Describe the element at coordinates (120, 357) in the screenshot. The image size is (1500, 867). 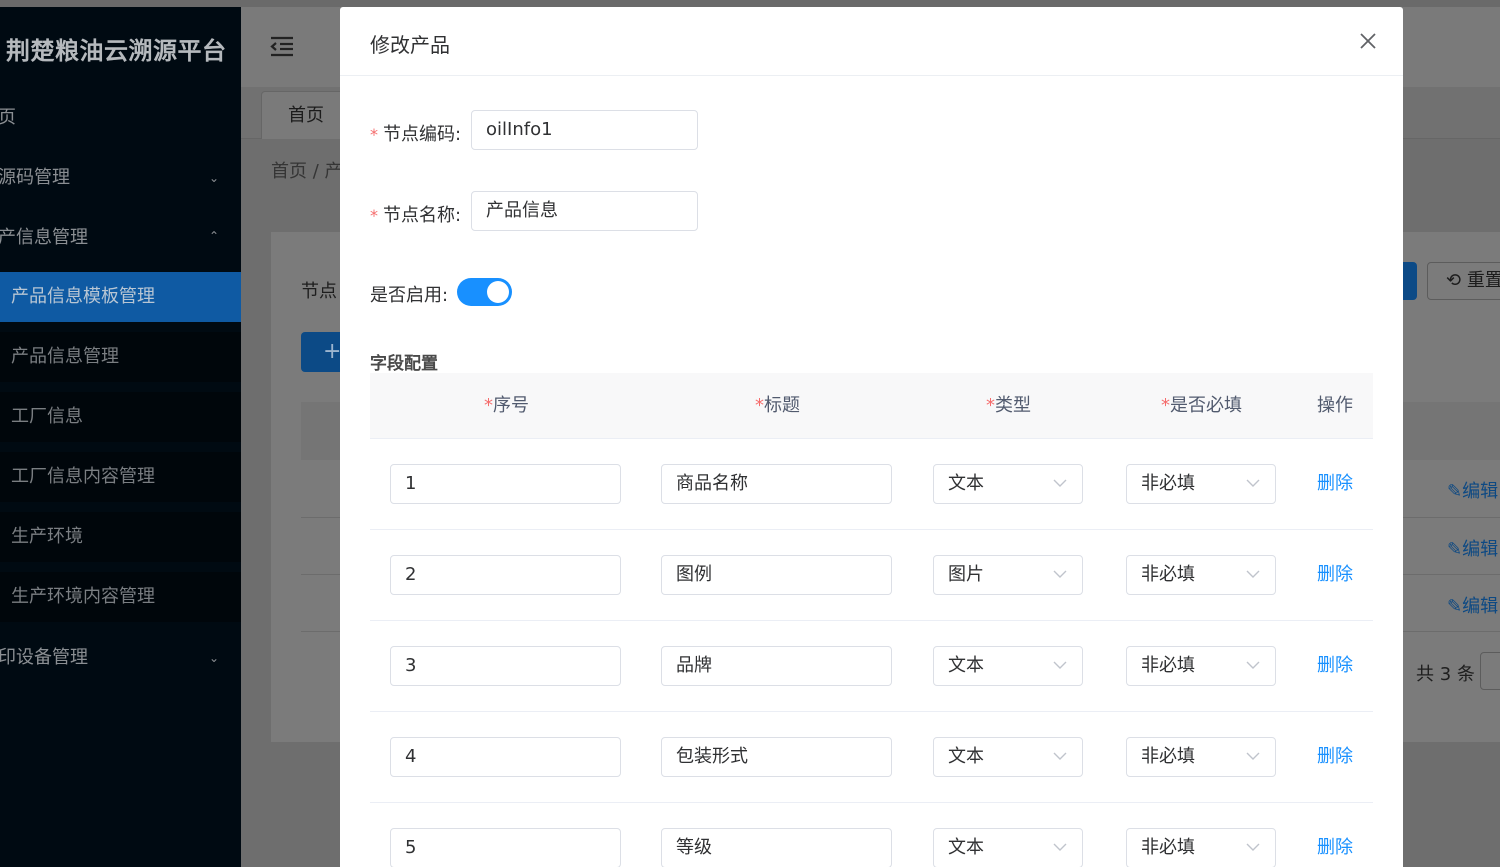
I see `sidebar-subitem-product-info: 产品信息管理` at that location.